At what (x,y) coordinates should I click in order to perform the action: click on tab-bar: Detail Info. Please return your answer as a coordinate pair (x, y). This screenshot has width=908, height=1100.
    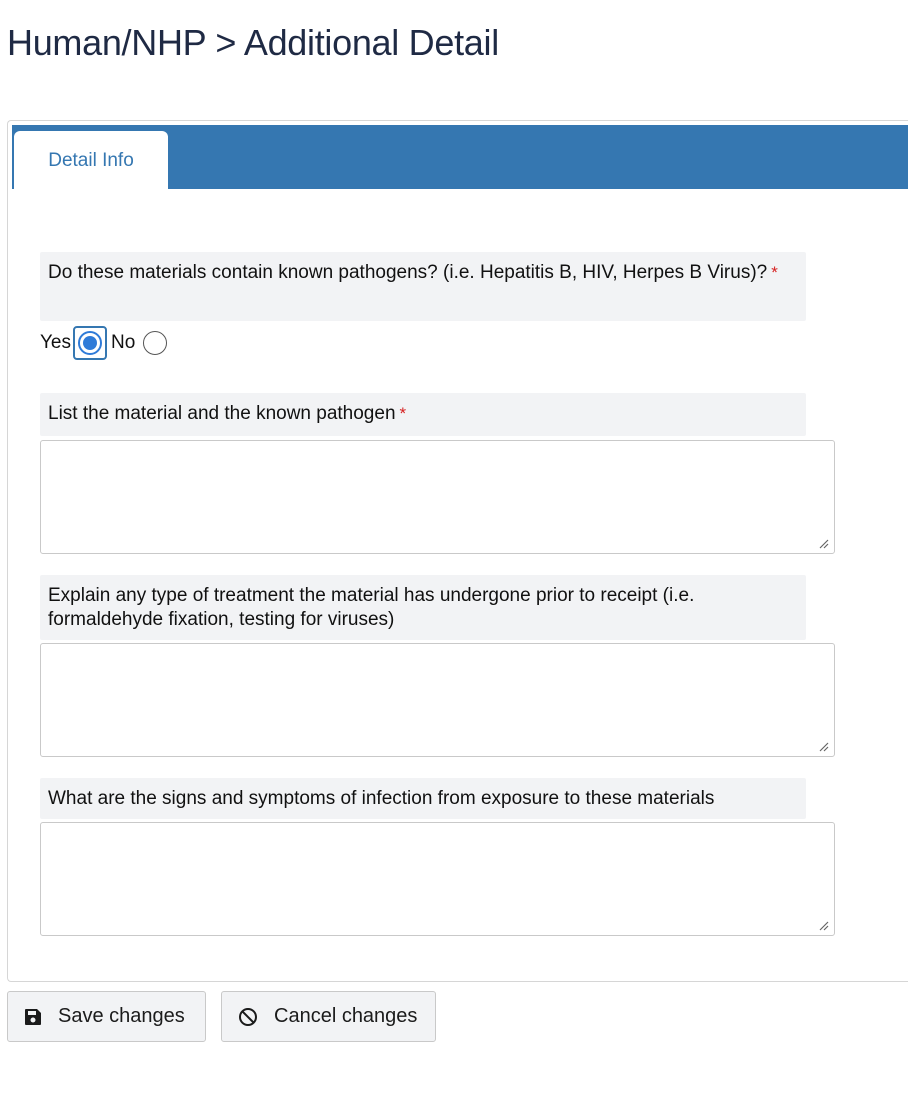
    Looking at the image, I should click on (460, 158).